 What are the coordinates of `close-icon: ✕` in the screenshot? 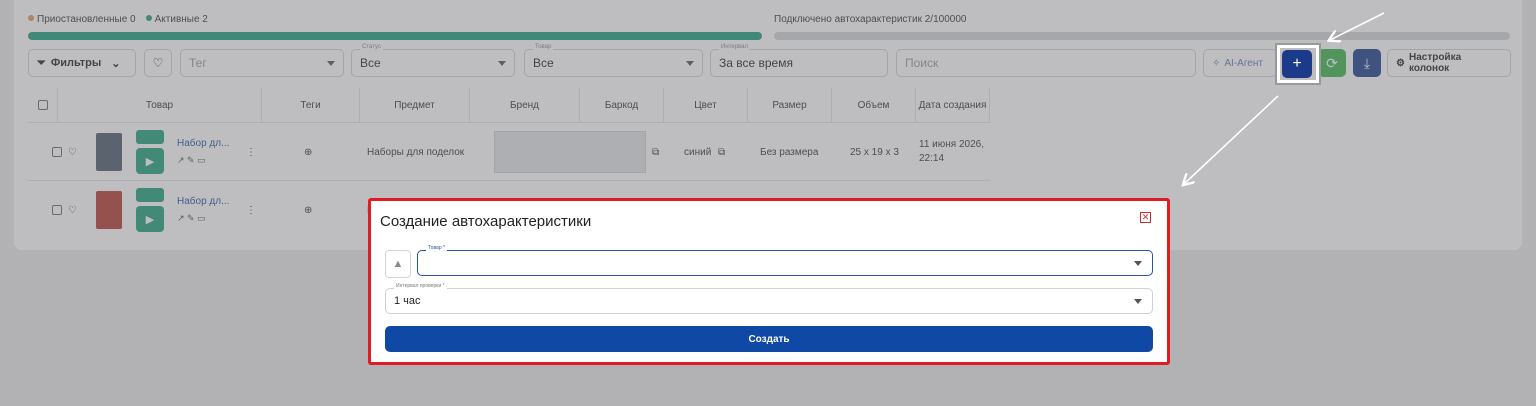 It's located at (1145, 217).